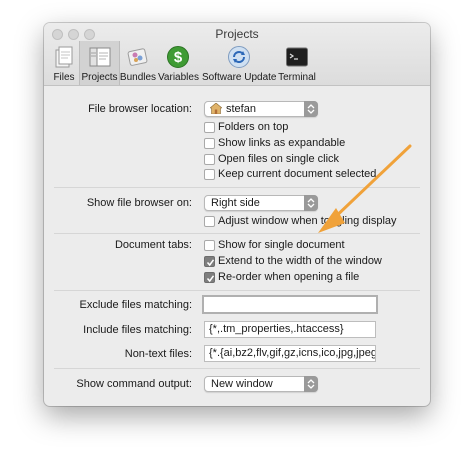 This screenshot has width=474, height=469. I want to click on tab-variables-label: Variables, so click(178, 77).